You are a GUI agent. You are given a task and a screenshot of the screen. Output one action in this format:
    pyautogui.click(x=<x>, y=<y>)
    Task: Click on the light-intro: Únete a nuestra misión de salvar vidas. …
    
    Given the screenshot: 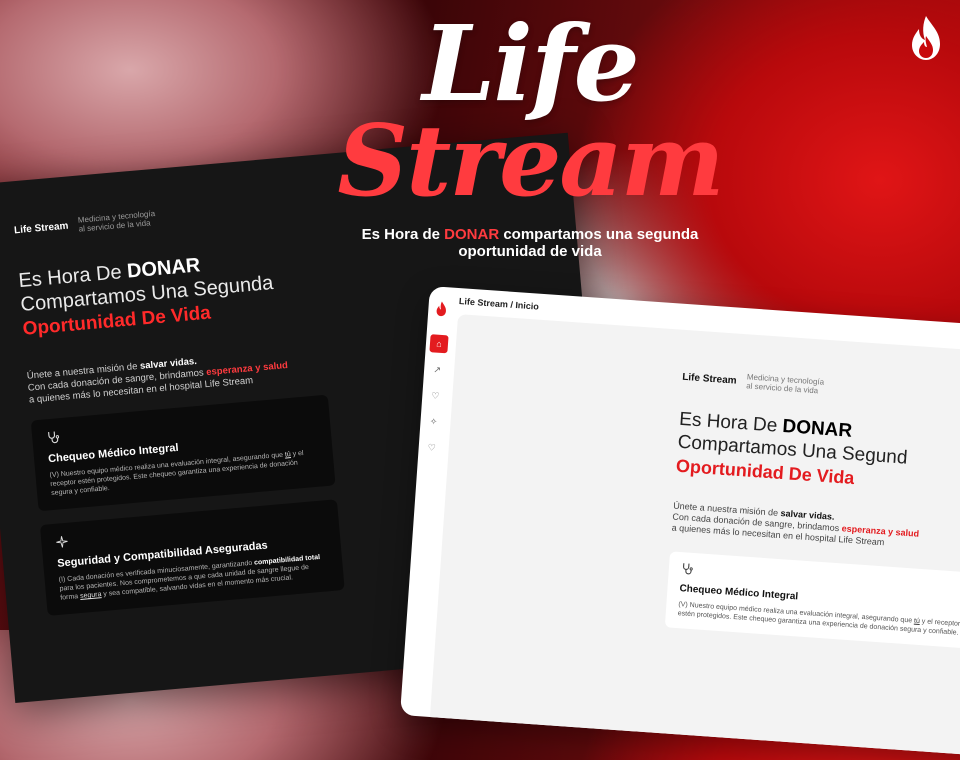 What is the action you would take?
    pyautogui.click(x=812, y=527)
    